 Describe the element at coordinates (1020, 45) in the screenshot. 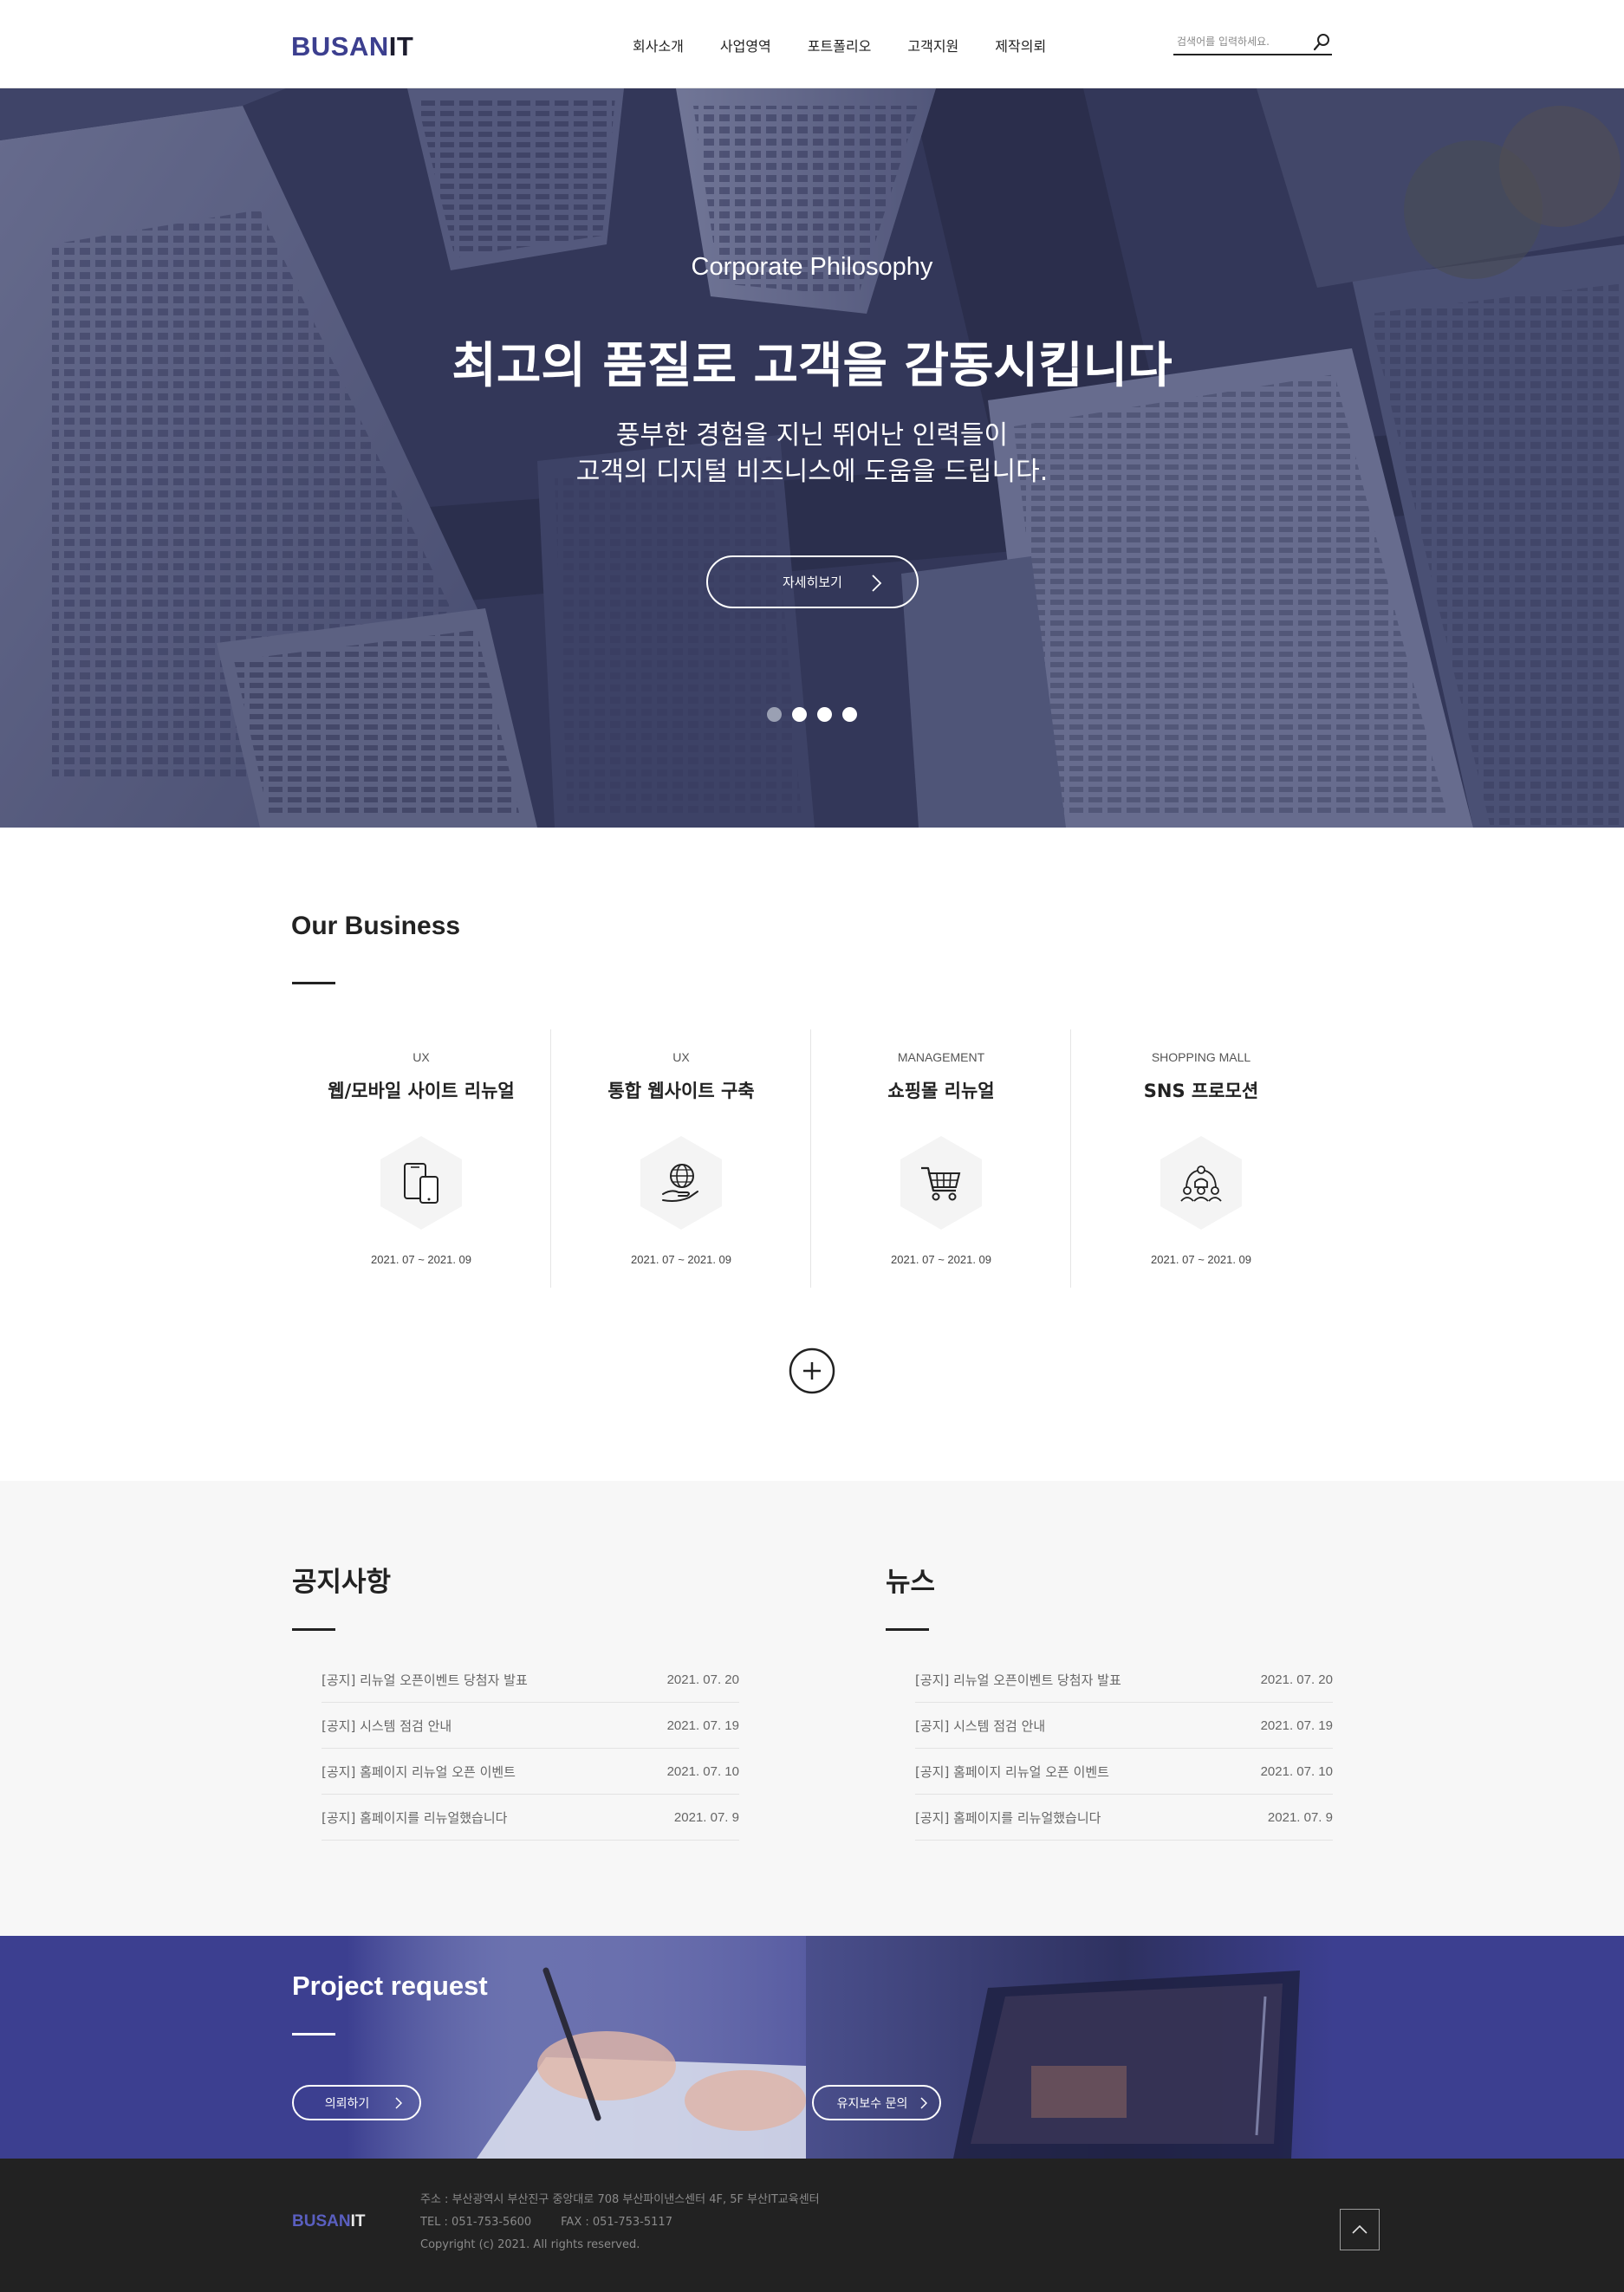

I see `nav-item-request: 제작의뢰` at that location.